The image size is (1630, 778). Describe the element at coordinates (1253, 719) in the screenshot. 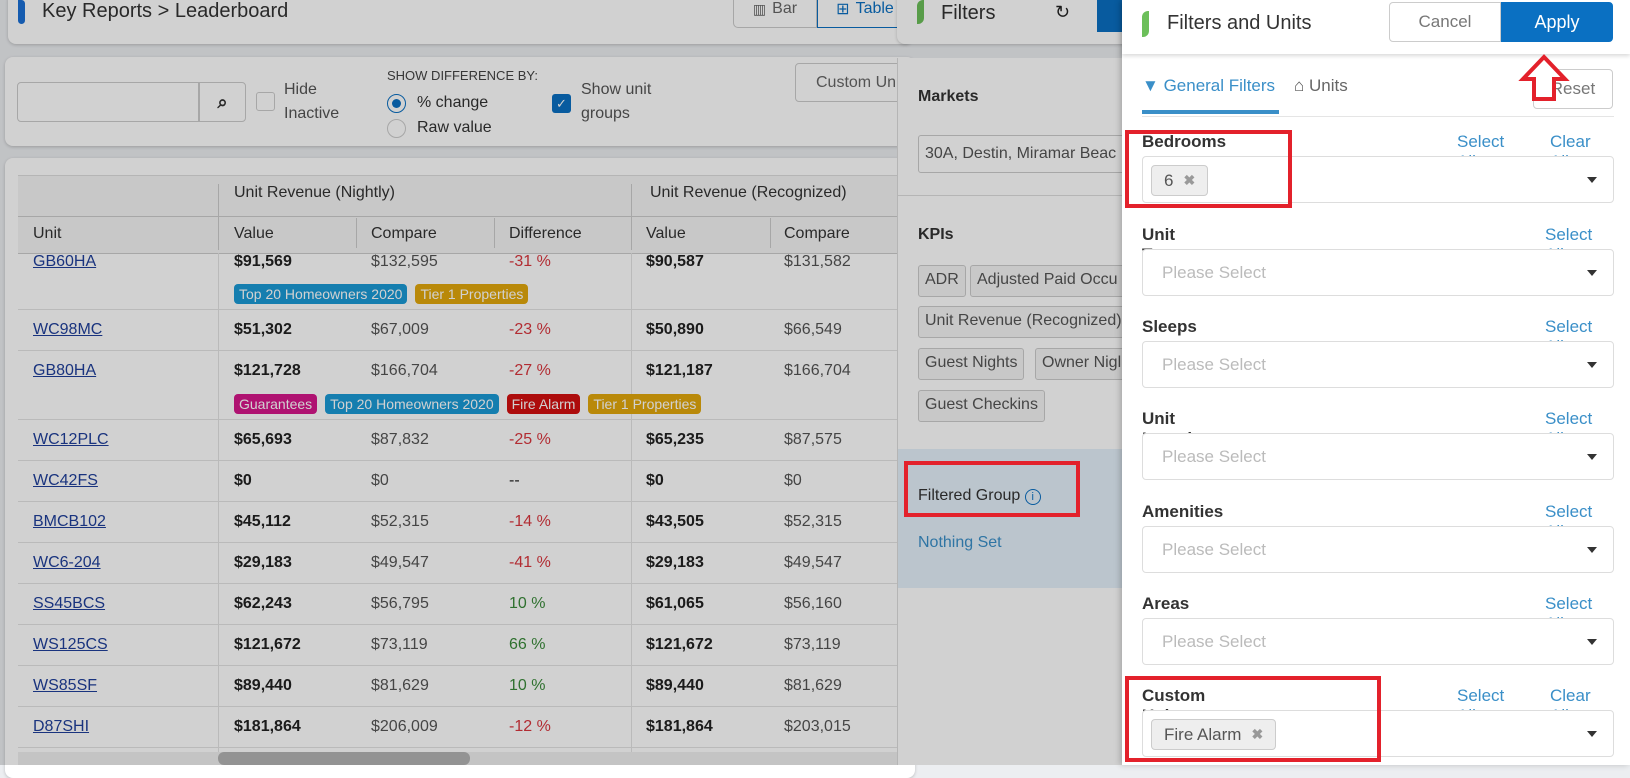

I see `highlight-custom-unit-groups` at that location.